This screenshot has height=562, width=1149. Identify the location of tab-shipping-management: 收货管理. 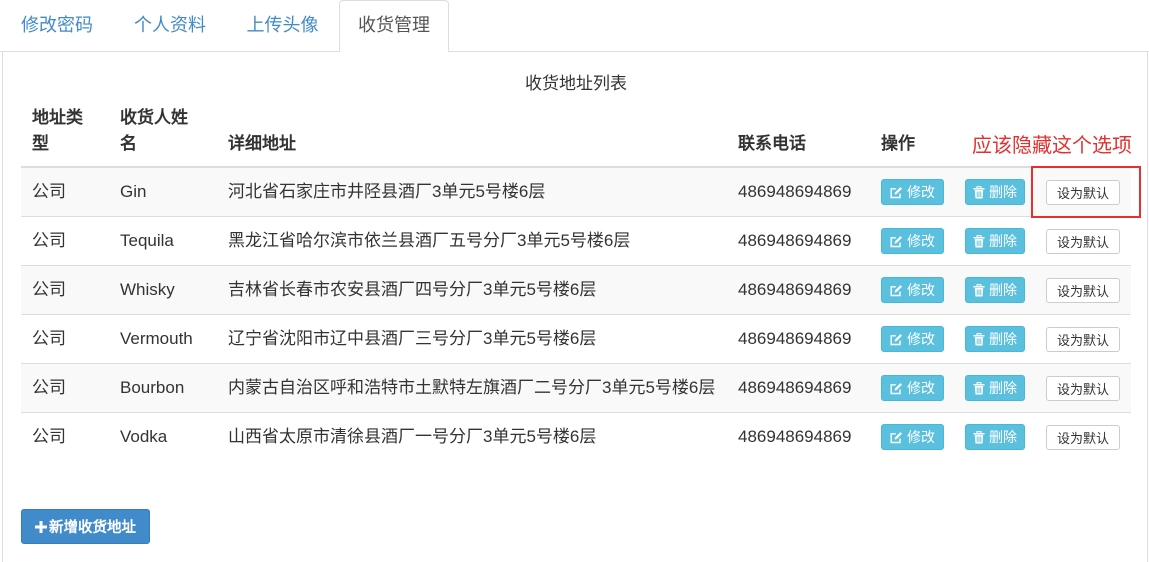
(394, 26).